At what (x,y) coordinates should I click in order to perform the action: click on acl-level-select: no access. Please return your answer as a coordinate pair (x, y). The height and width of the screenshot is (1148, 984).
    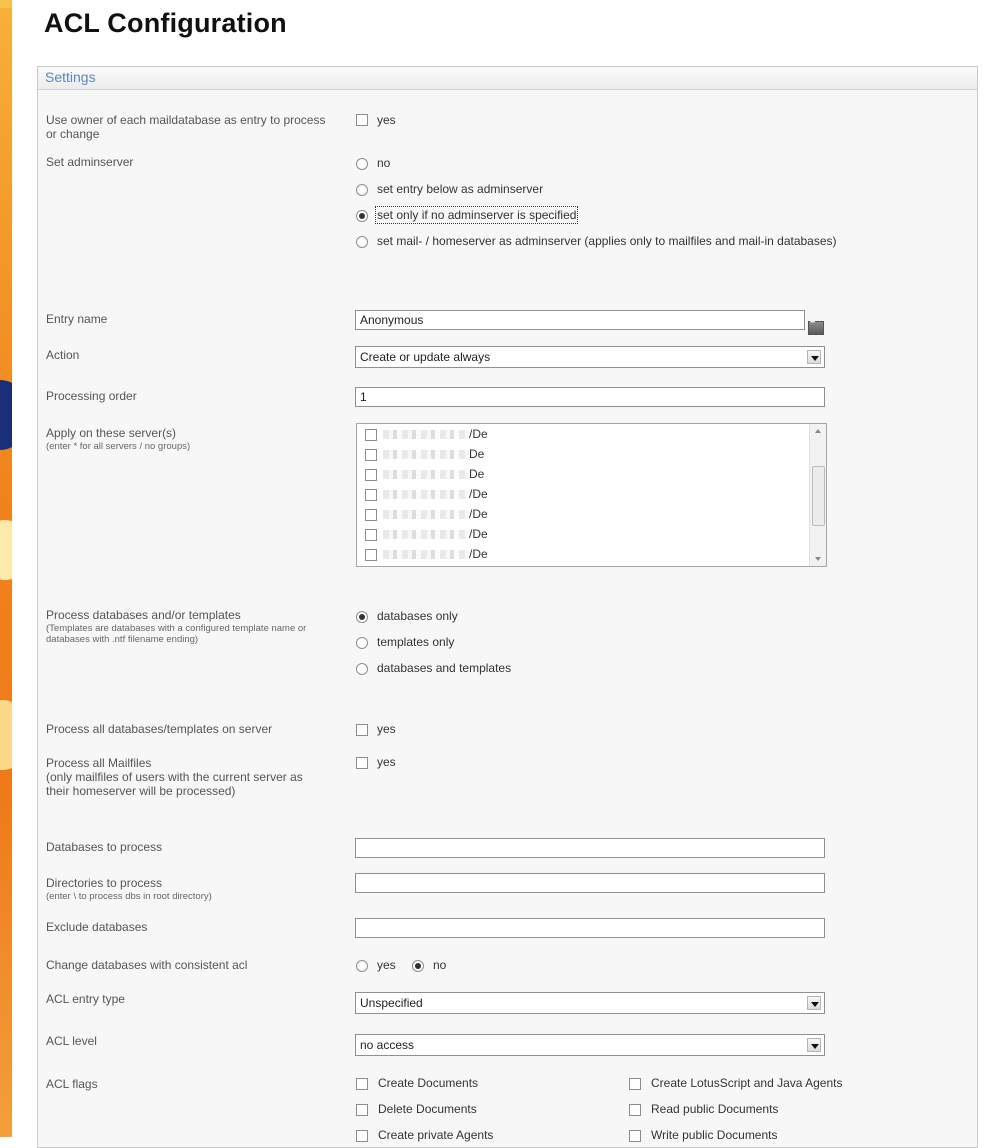
    Looking at the image, I should click on (590, 1045).